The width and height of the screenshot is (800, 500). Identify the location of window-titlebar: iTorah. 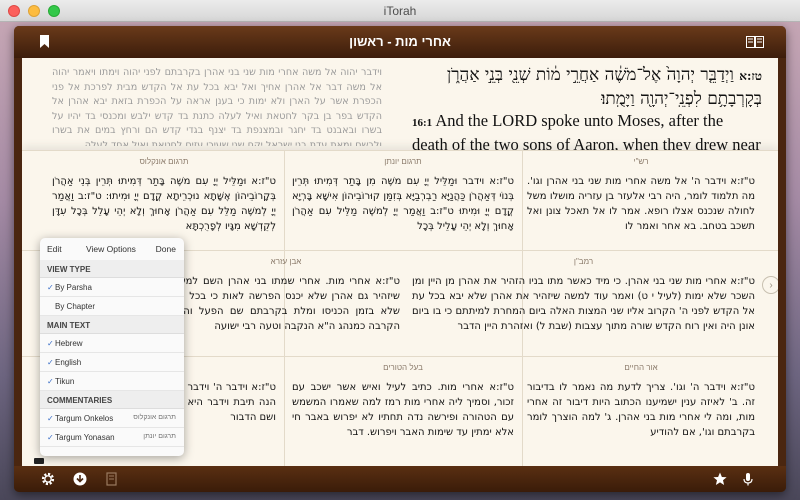
(400, 11).